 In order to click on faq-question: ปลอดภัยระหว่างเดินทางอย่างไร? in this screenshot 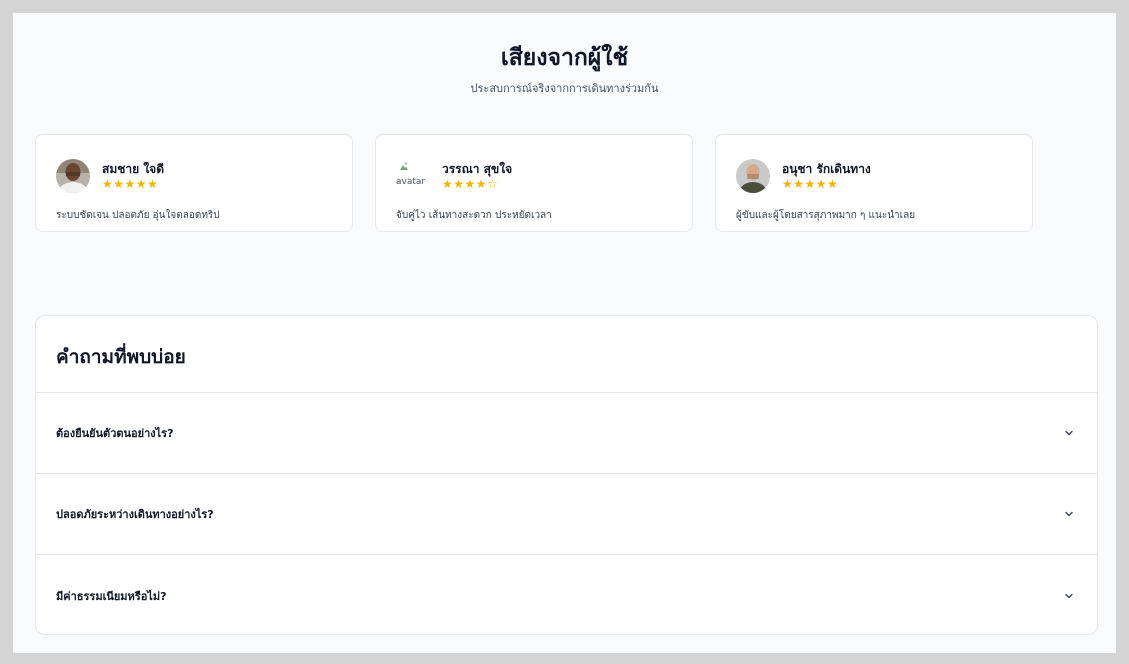, I will do `click(135, 514)`.